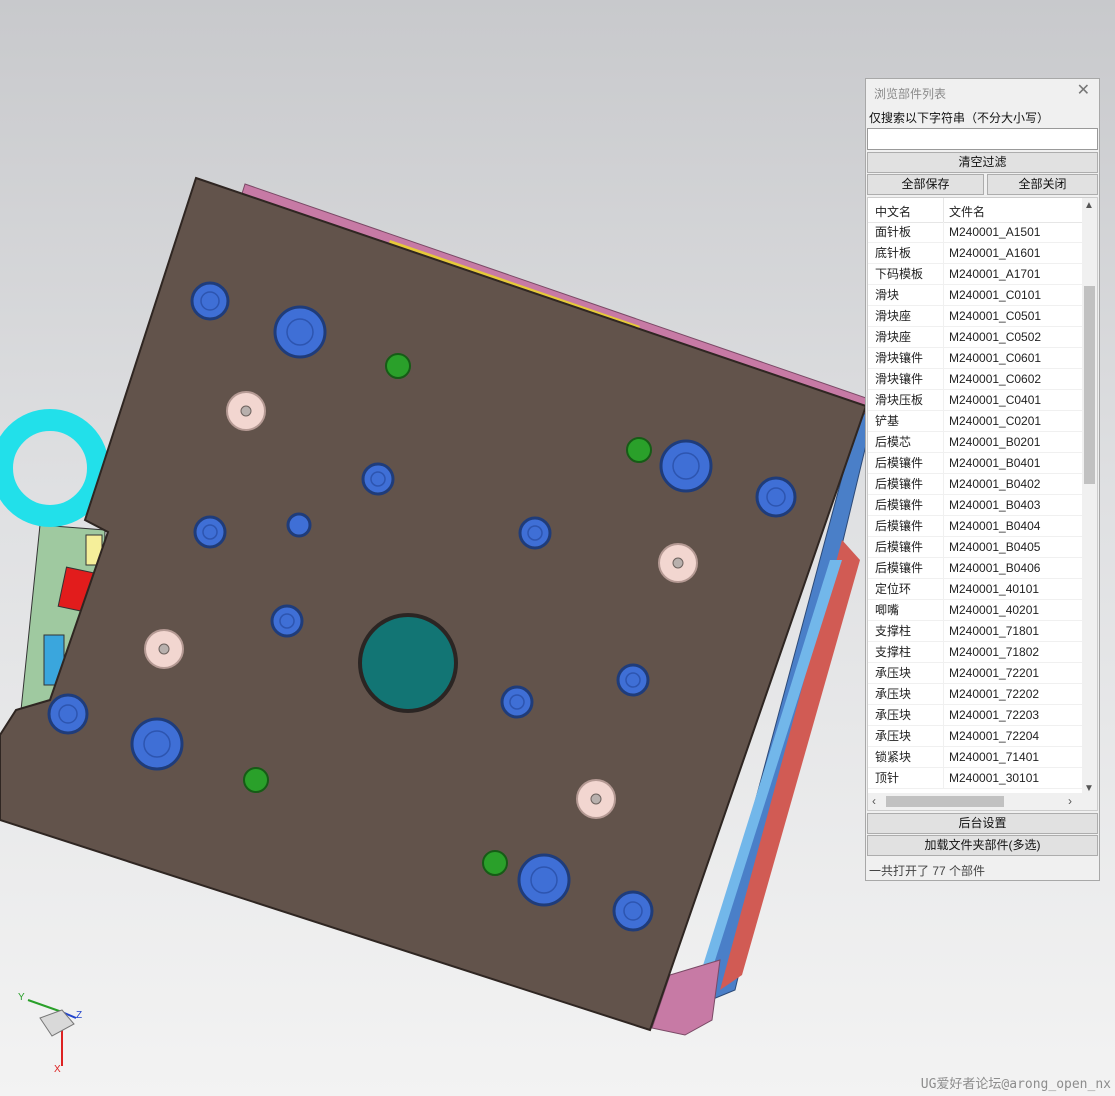  What do you see at coordinates (982, 823) in the screenshot?
I see `background-settings-button: 后台设置` at bounding box center [982, 823].